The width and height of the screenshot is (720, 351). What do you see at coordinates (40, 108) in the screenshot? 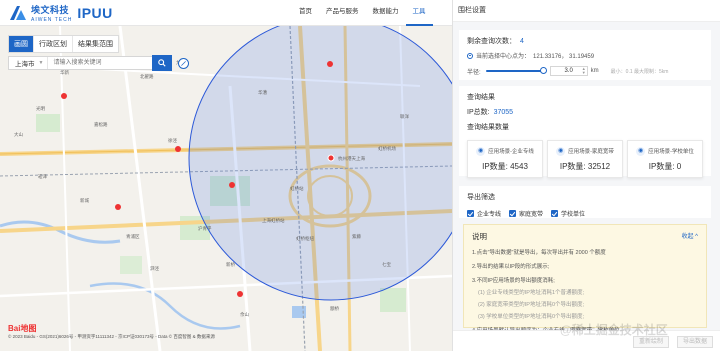
I see `map-label: 光明` at bounding box center [40, 108].